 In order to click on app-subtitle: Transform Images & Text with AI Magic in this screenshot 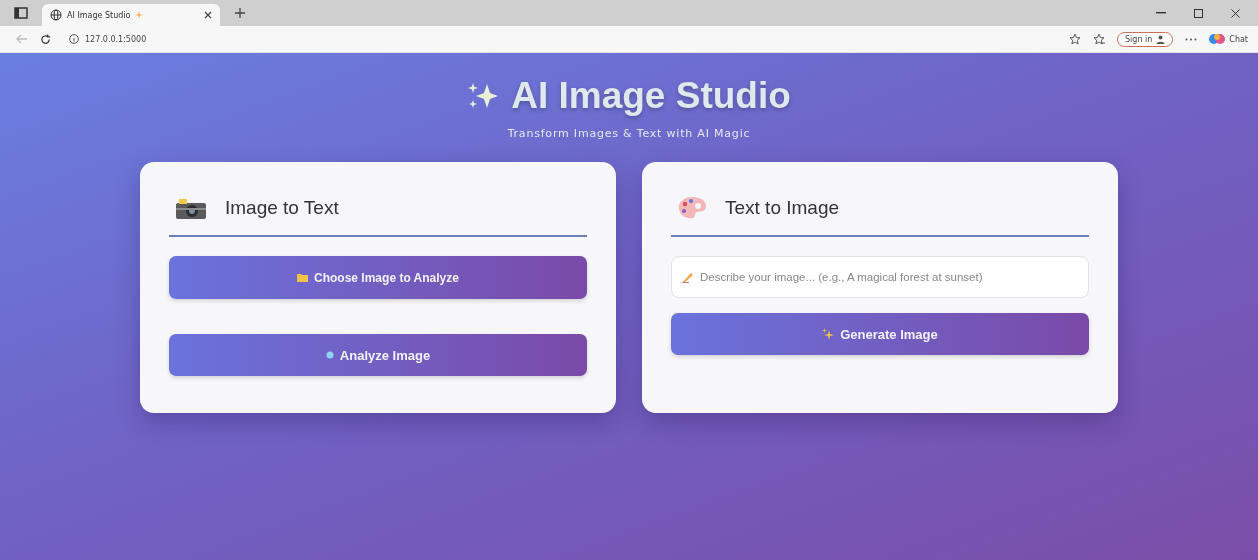, I will do `click(629, 133)`.